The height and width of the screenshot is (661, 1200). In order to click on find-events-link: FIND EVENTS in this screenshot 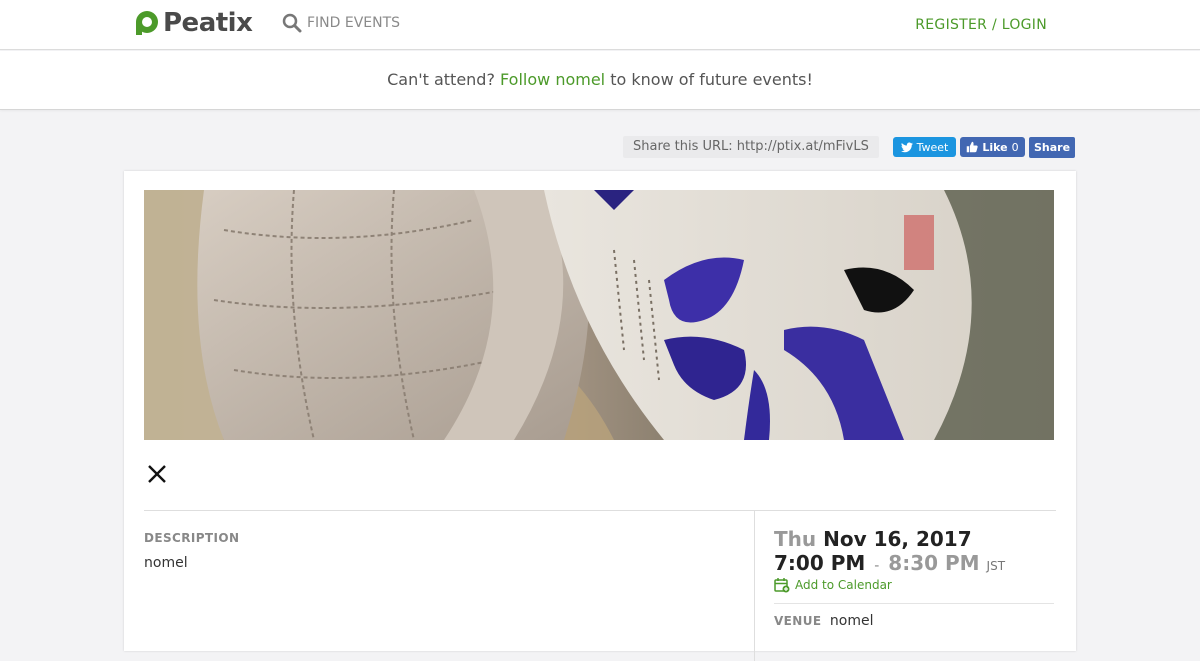, I will do `click(341, 23)`.